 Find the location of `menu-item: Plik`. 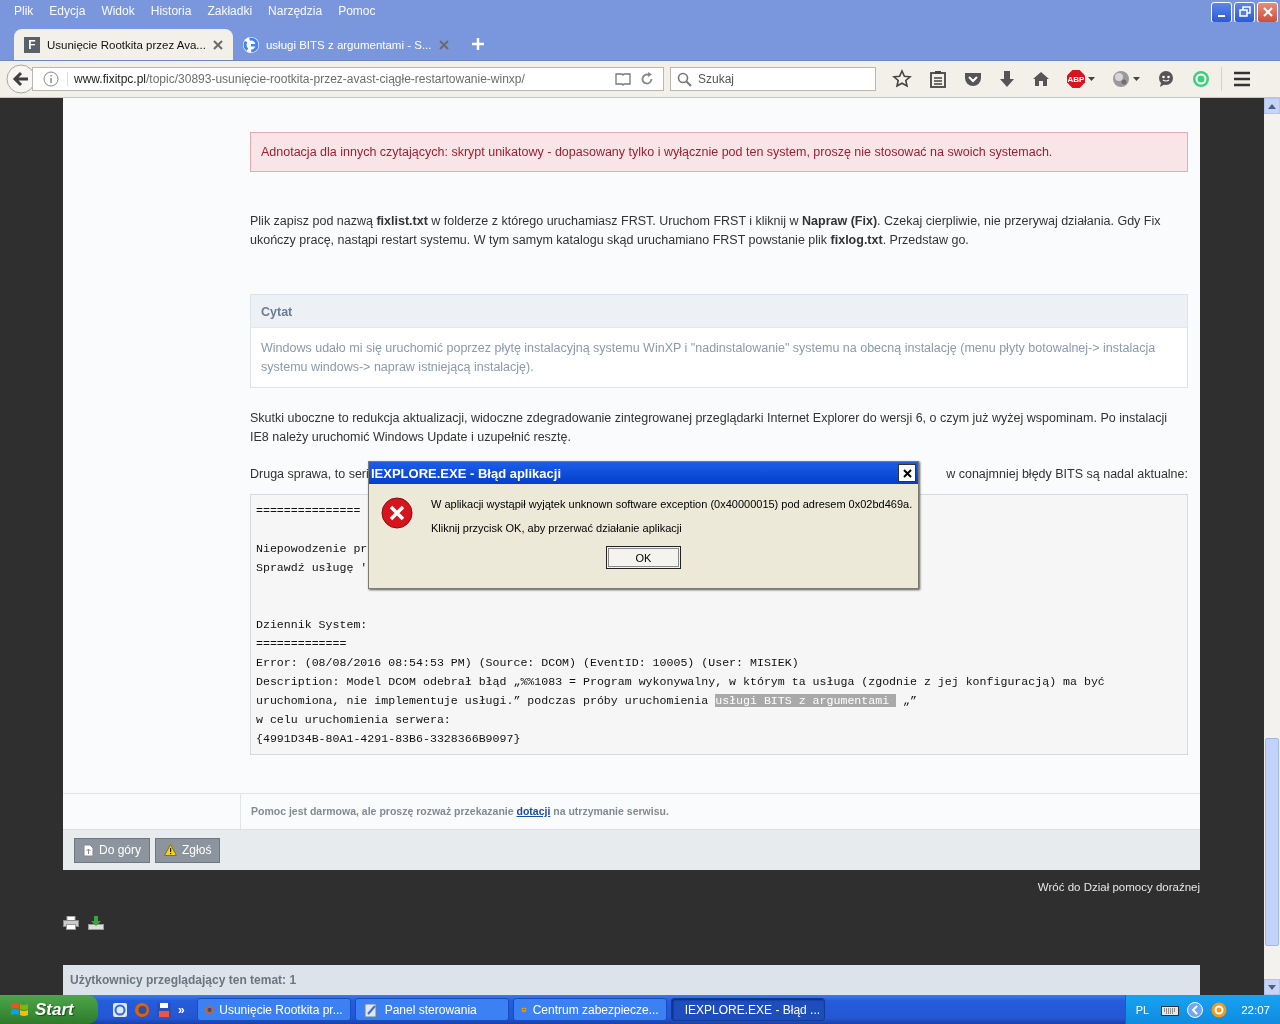

menu-item: Plik is located at coordinates (24, 11).